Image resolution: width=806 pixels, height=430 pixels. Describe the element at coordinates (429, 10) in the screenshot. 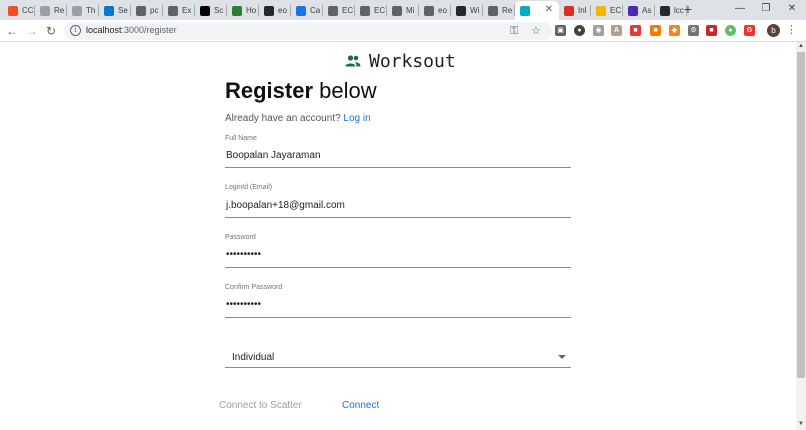

I see `disabled-icon` at that location.